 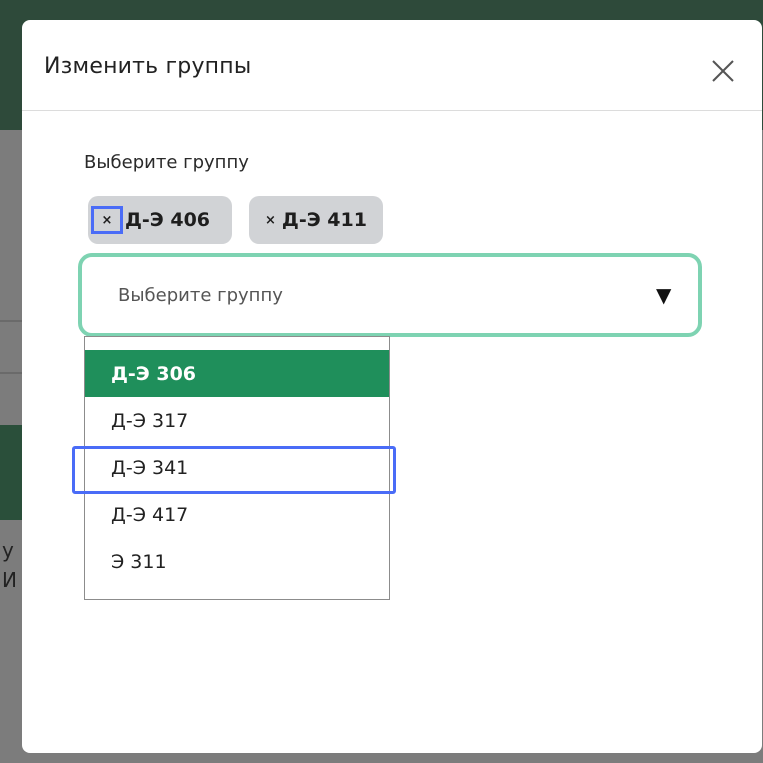 I want to click on chip-label: Д-Э 411, so click(x=324, y=220).